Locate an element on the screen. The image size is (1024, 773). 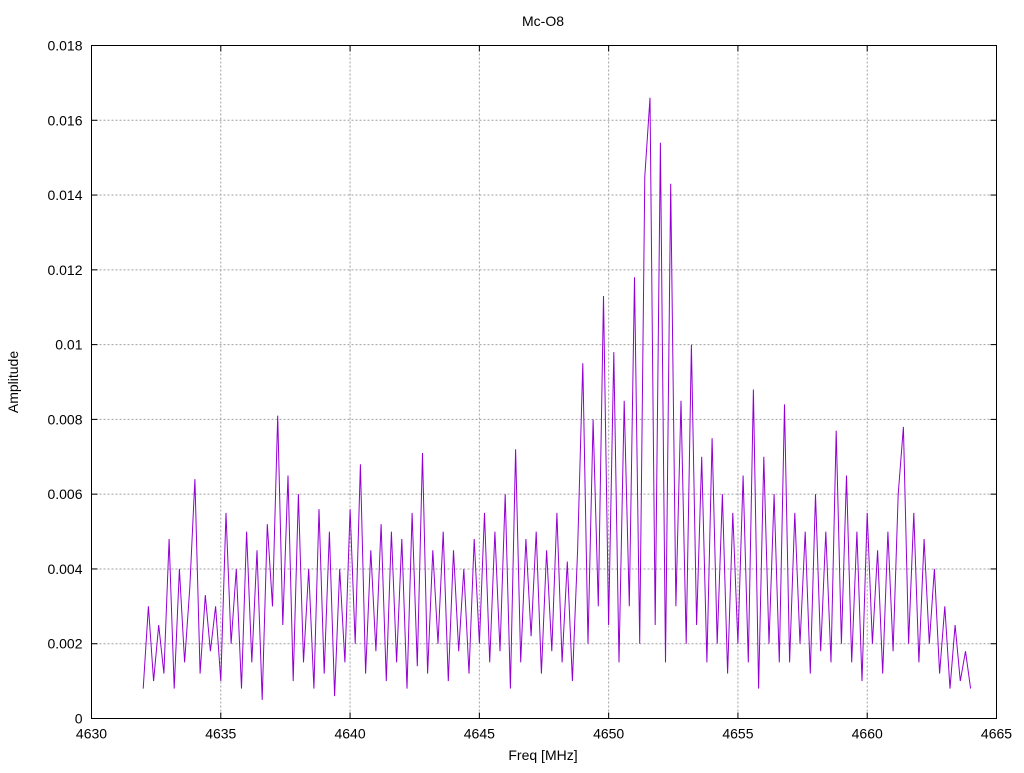
y-tick-label: 0.014 is located at coordinates (64, 195).